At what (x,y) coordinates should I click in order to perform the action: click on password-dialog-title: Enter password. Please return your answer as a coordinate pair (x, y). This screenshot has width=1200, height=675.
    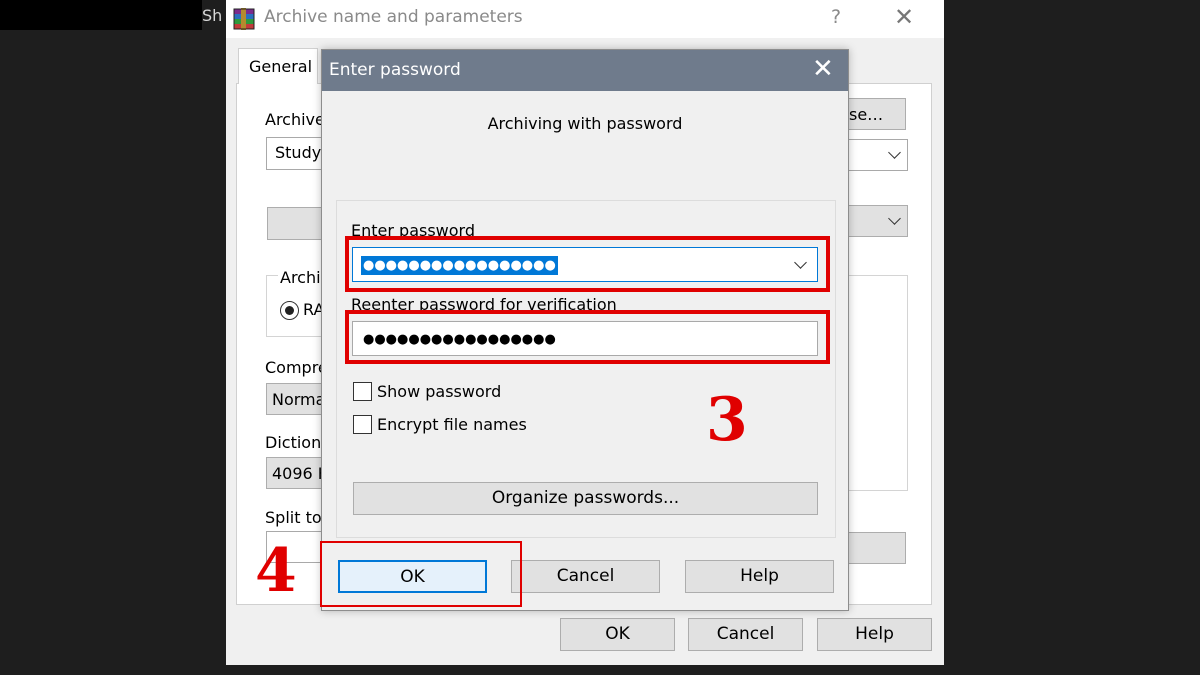
    Looking at the image, I should click on (395, 70).